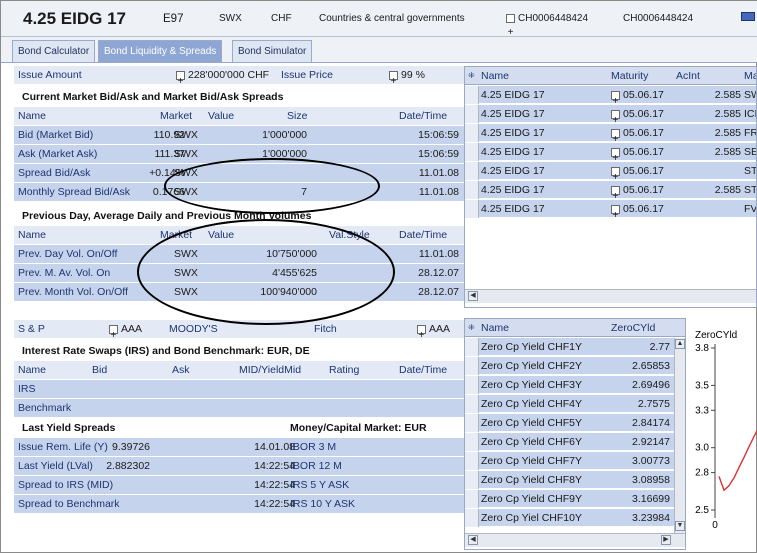  What do you see at coordinates (702, 448) in the screenshot?
I see `chart-y-tick-label: 3.0` at bounding box center [702, 448].